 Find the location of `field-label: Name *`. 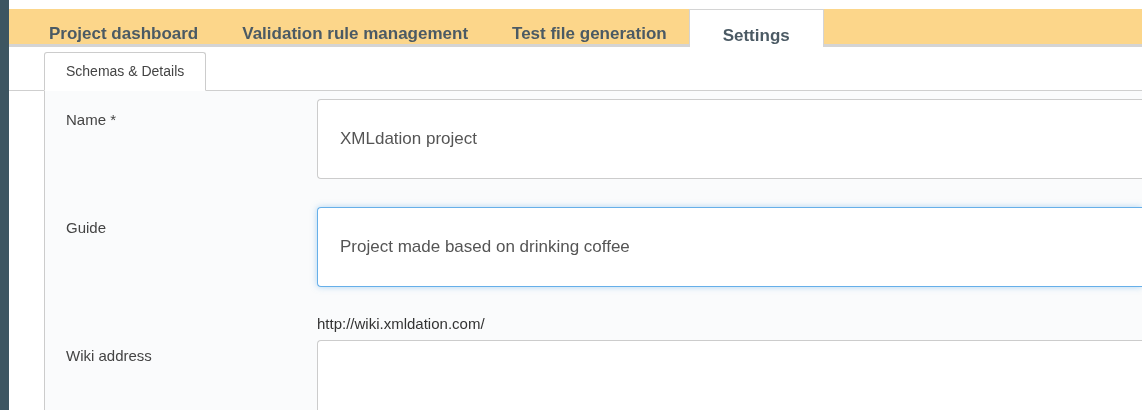

field-label: Name * is located at coordinates (91, 120).